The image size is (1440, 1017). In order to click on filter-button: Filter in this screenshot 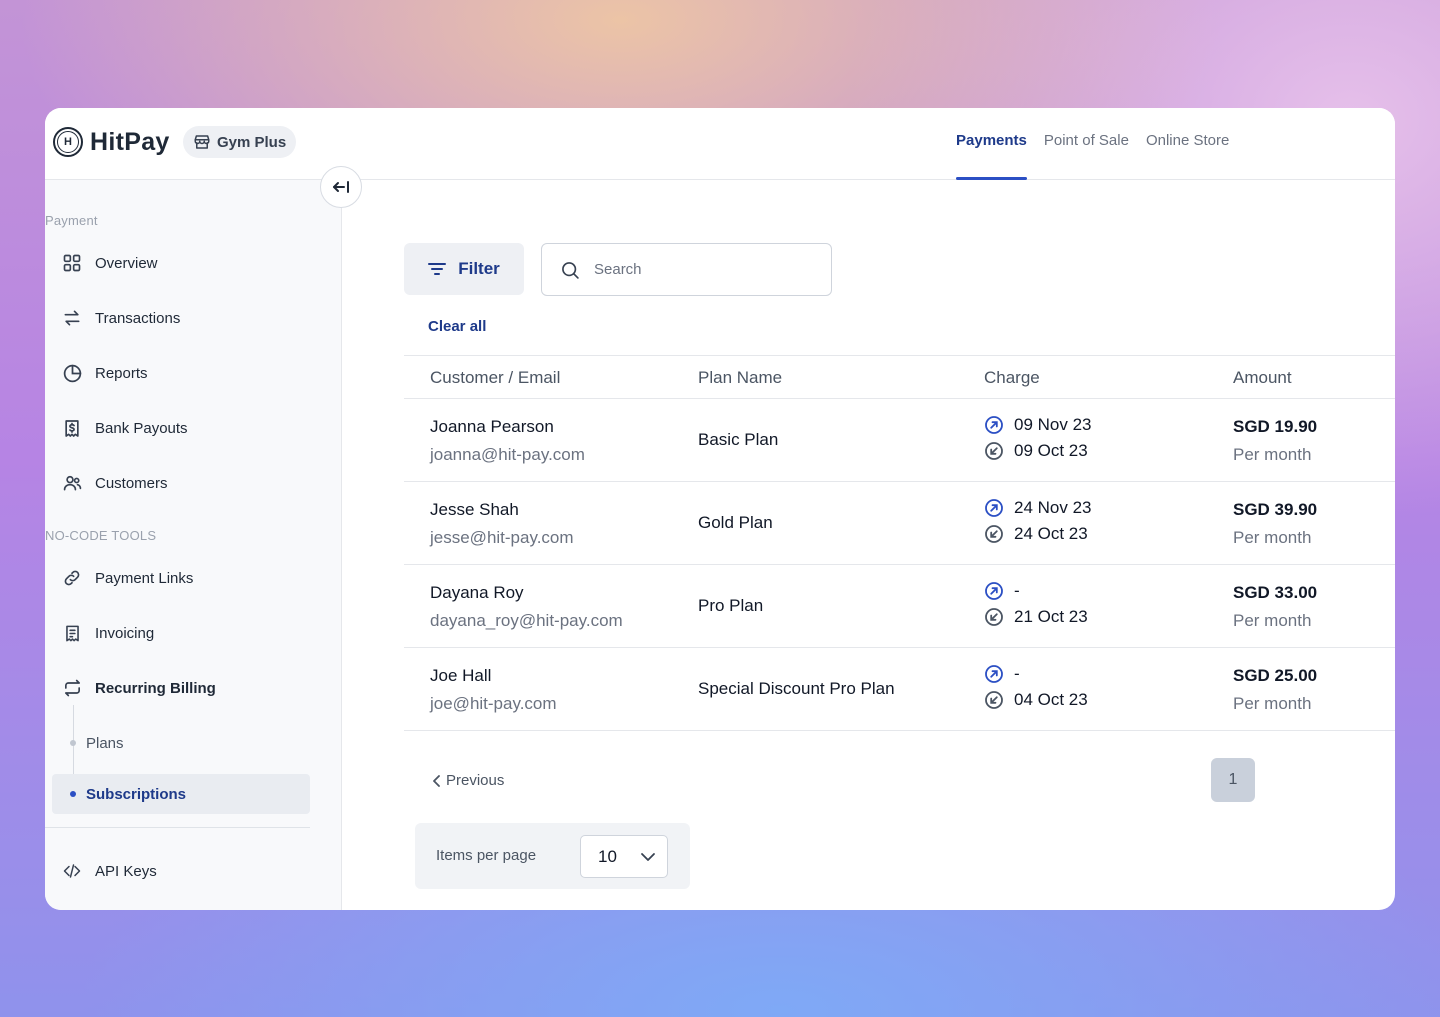, I will do `click(464, 269)`.